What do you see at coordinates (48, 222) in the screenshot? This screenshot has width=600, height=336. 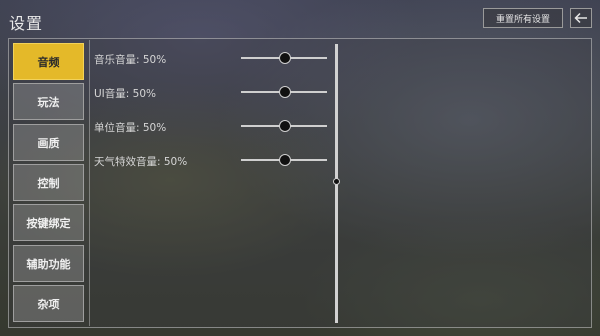 I see `tab-keybindings: 按键绑定` at bounding box center [48, 222].